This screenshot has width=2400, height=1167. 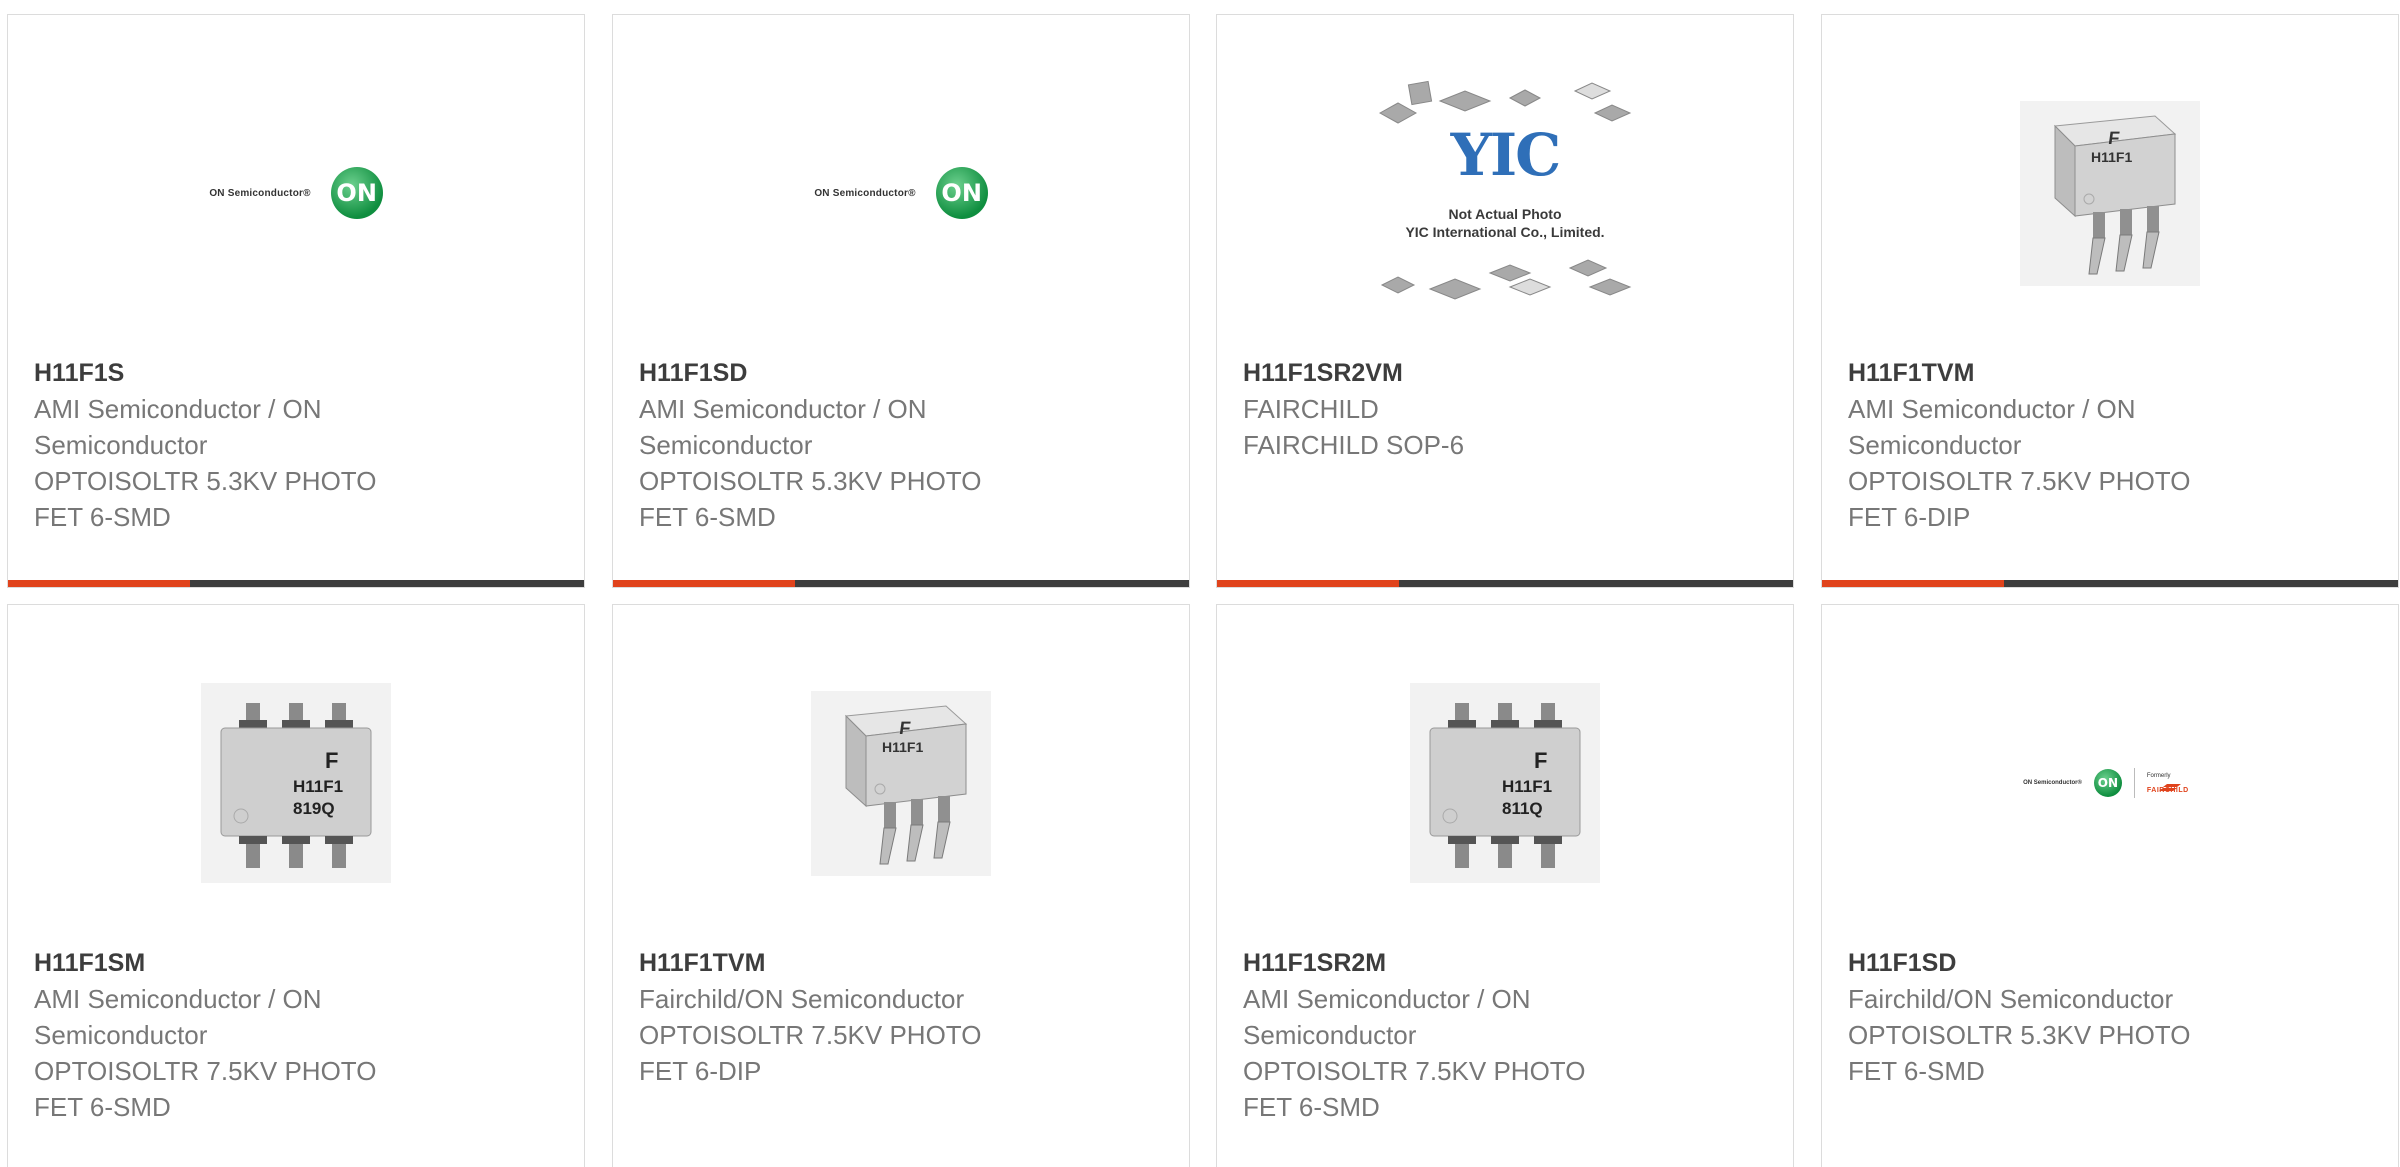 What do you see at coordinates (1508, 373) in the screenshot?
I see `part-number-link: H11F1SR2VM` at bounding box center [1508, 373].